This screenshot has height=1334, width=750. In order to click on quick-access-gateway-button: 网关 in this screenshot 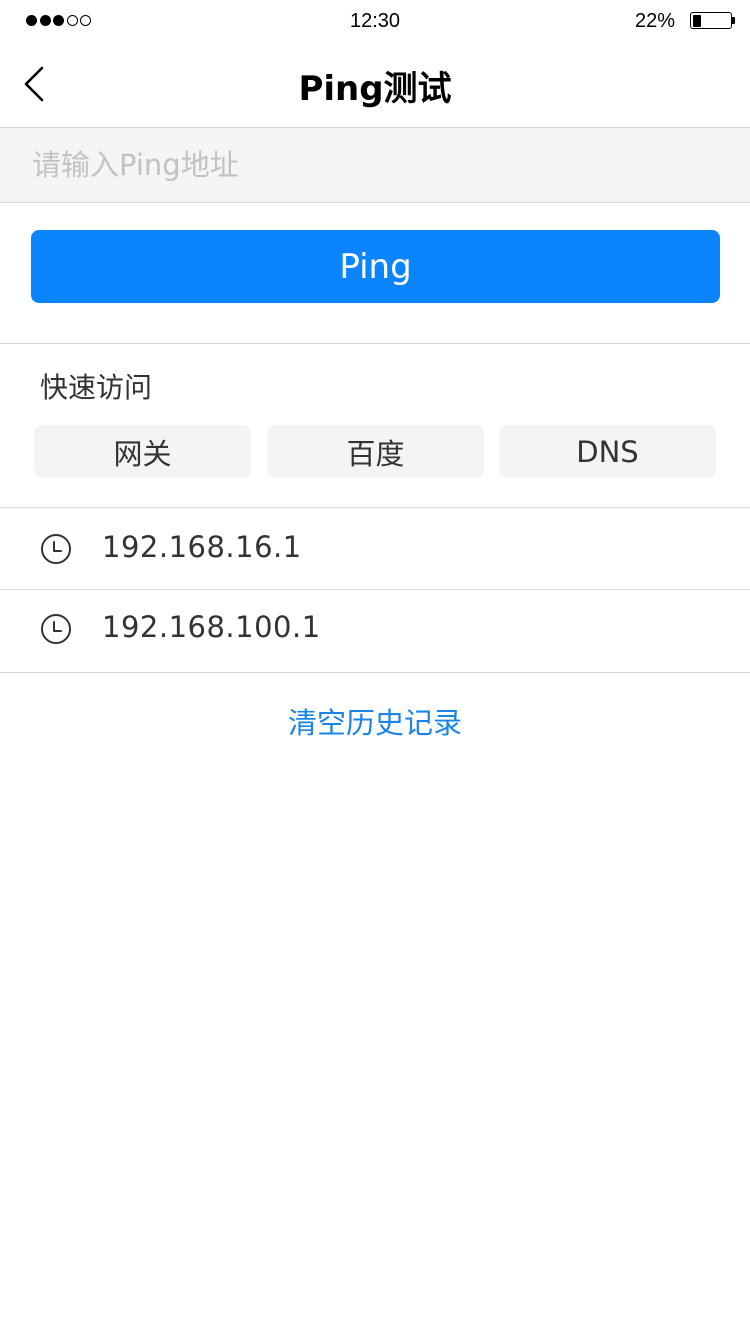, I will do `click(142, 451)`.